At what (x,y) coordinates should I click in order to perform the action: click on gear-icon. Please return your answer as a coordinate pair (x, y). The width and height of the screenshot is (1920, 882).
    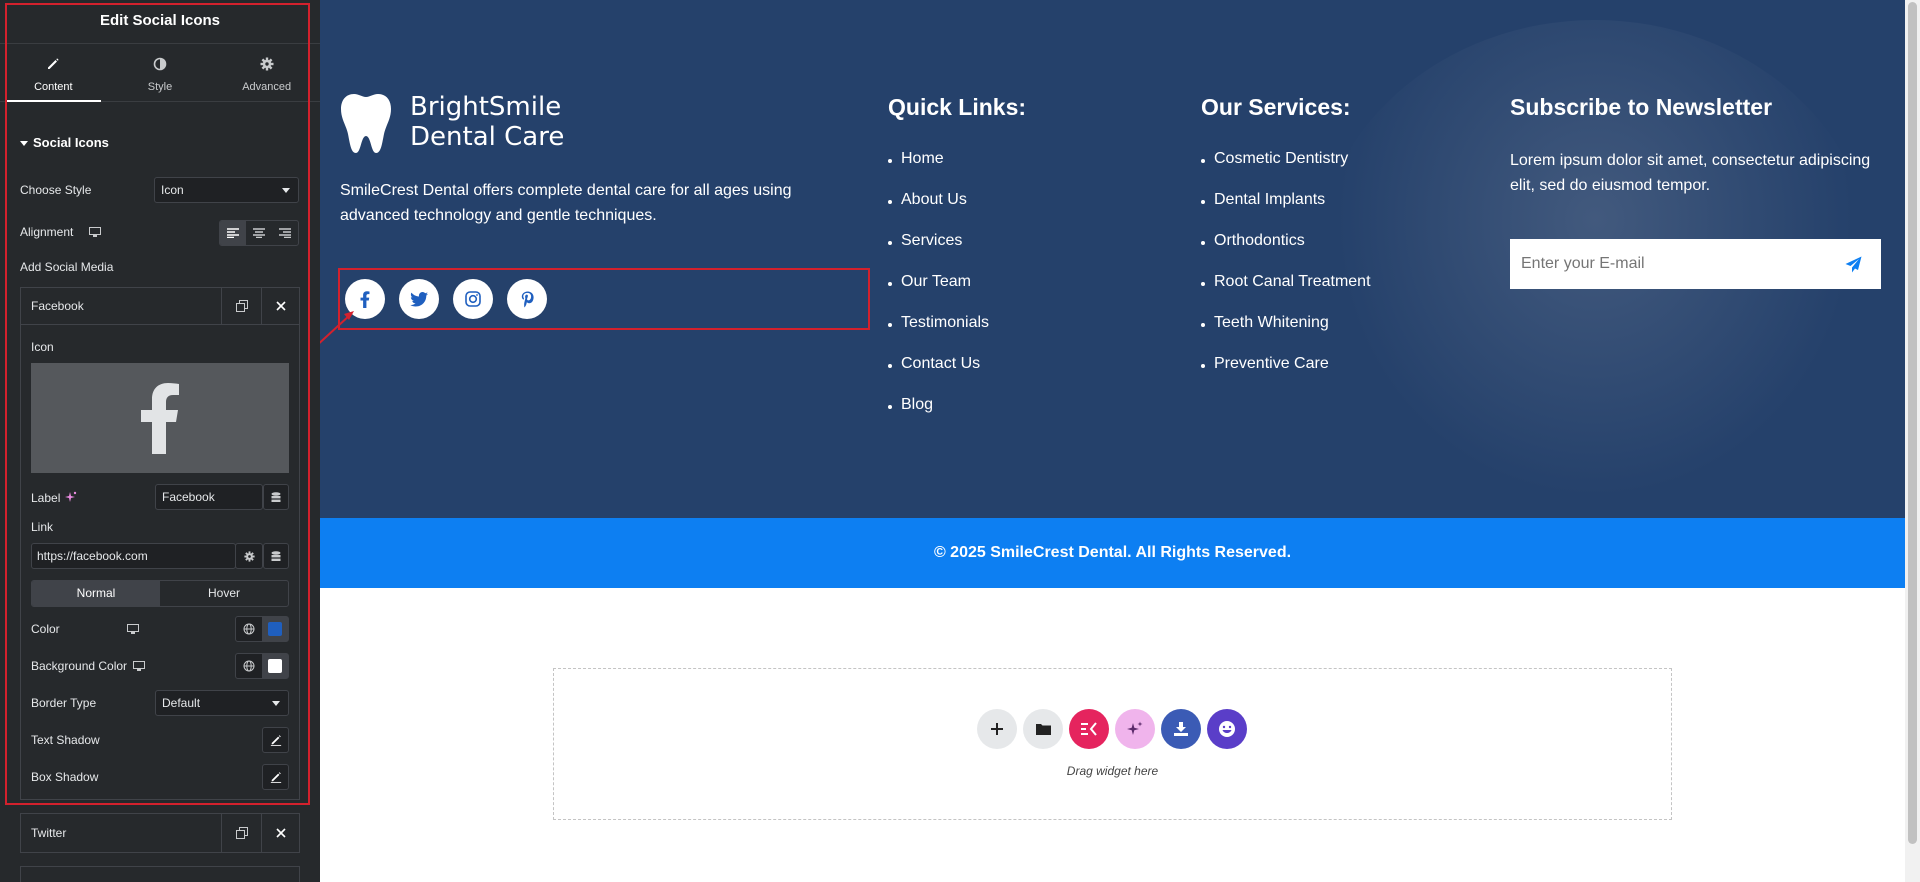
    Looking at the image, I should click on (266, 68).